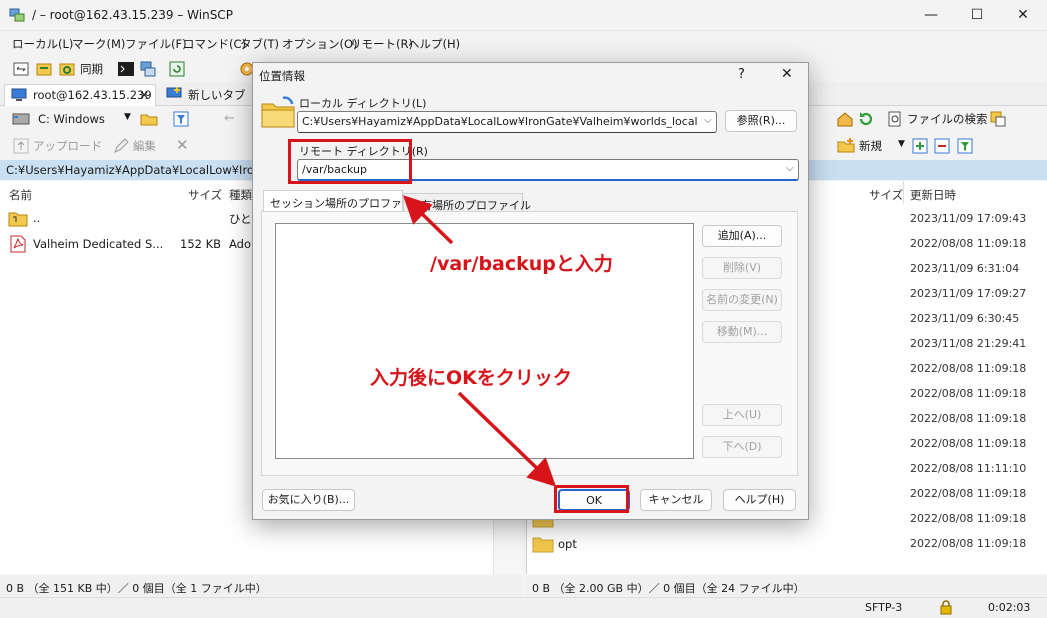 The image size is (1047, 618). Describe the element at coordinates (67, 146) in the screenshot. I see `upload-label: アップロード` at that location.